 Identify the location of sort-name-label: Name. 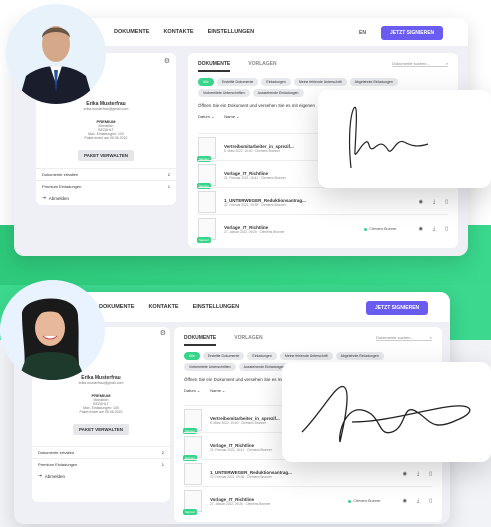
(229, 116).